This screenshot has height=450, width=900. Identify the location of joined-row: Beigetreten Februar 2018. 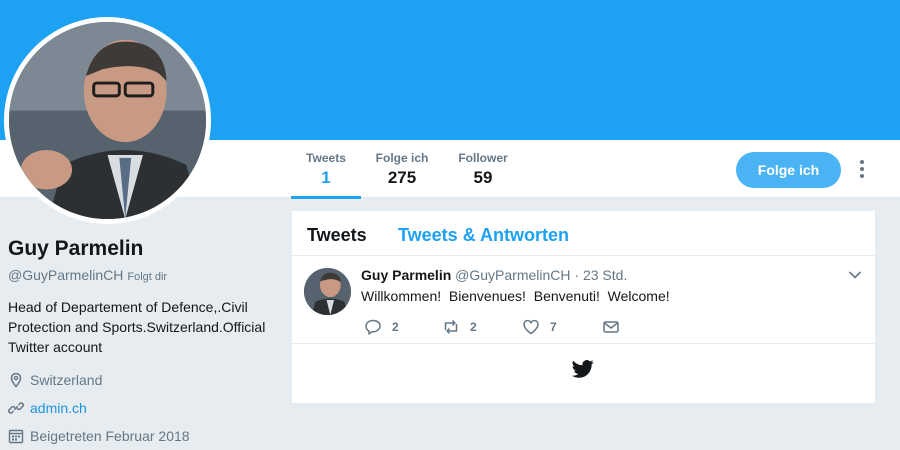
(143, 436).